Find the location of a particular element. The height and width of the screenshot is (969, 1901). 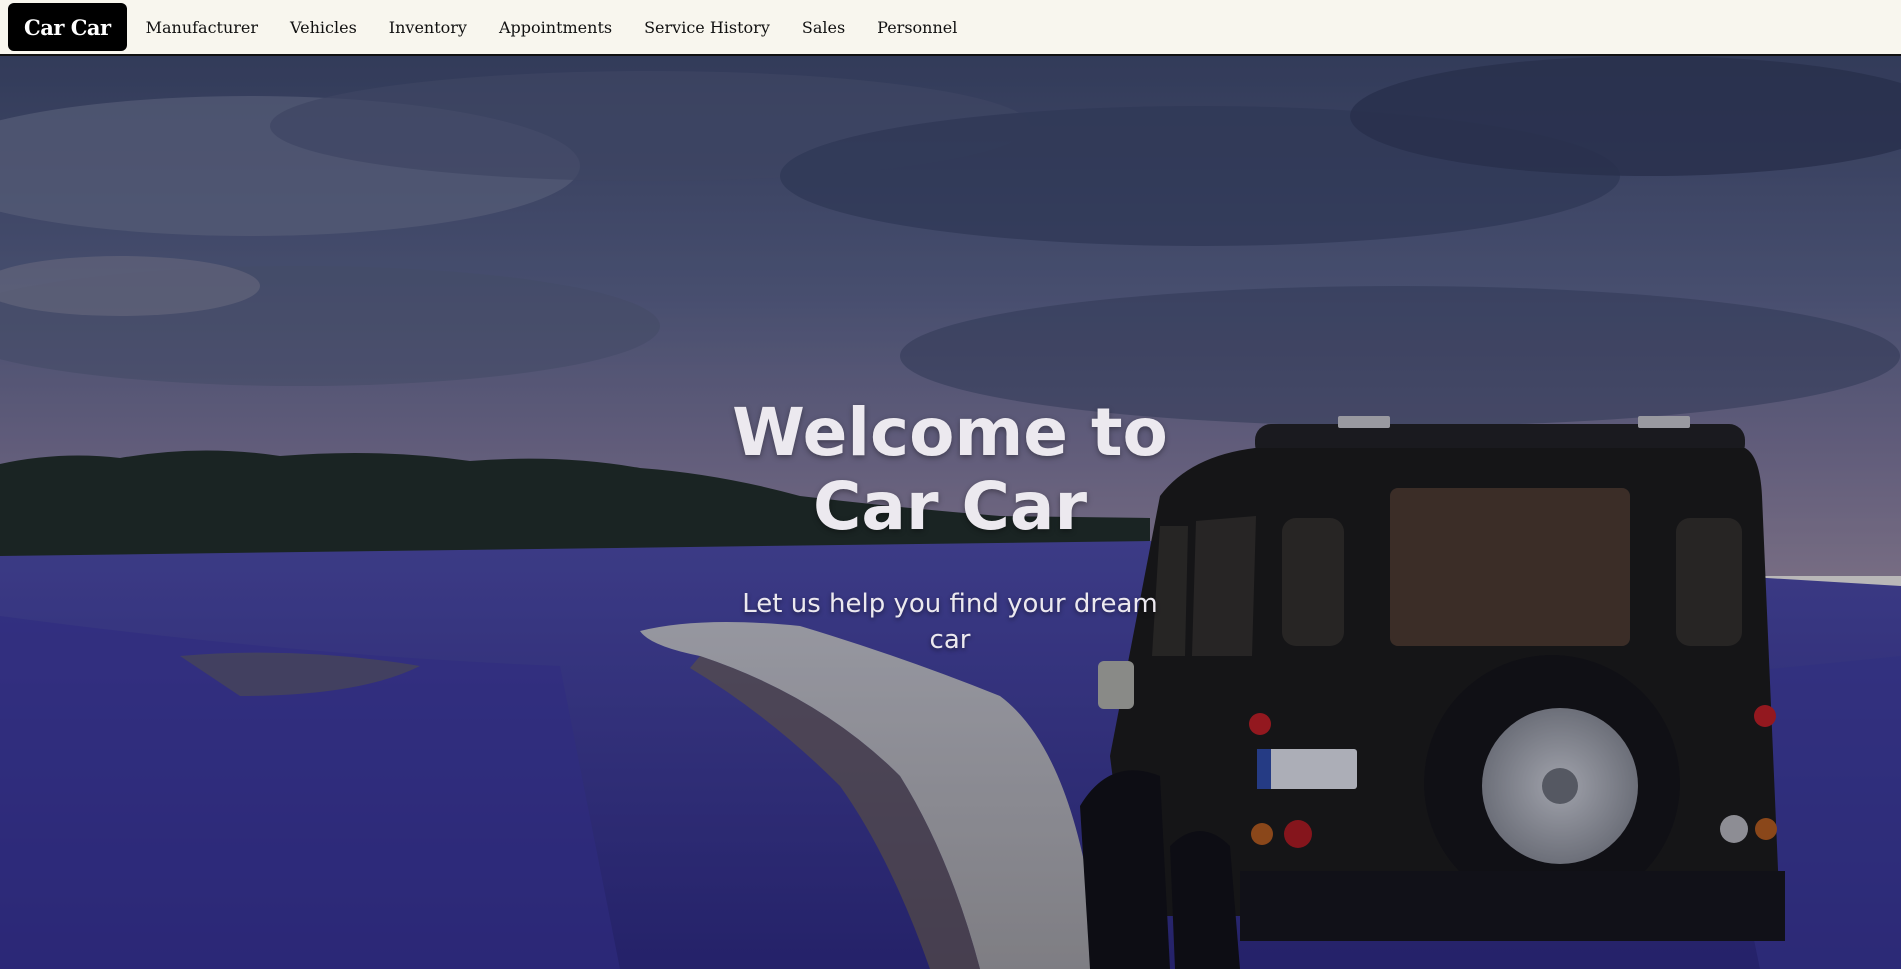

hero-title: Welcome to Car Car is located at coordinates (950, 469).